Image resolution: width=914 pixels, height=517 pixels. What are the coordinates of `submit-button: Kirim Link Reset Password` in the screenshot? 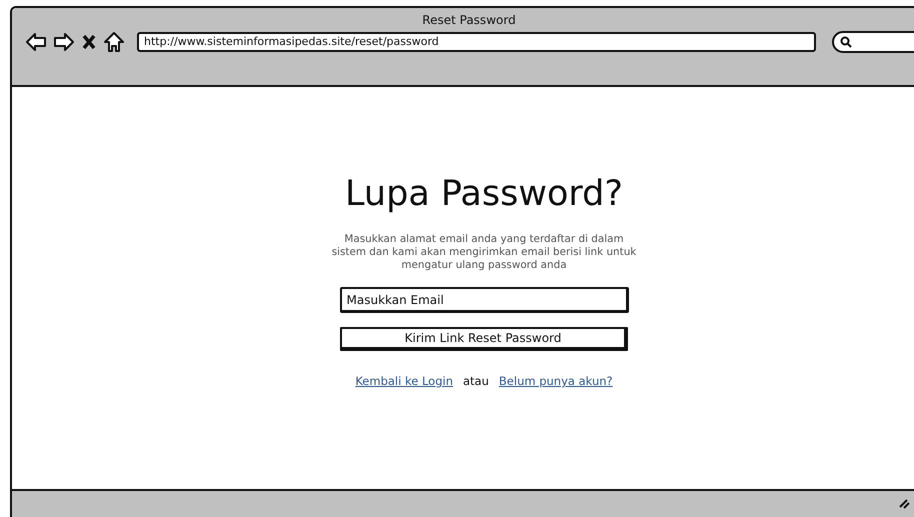 It's located at (484, 339).